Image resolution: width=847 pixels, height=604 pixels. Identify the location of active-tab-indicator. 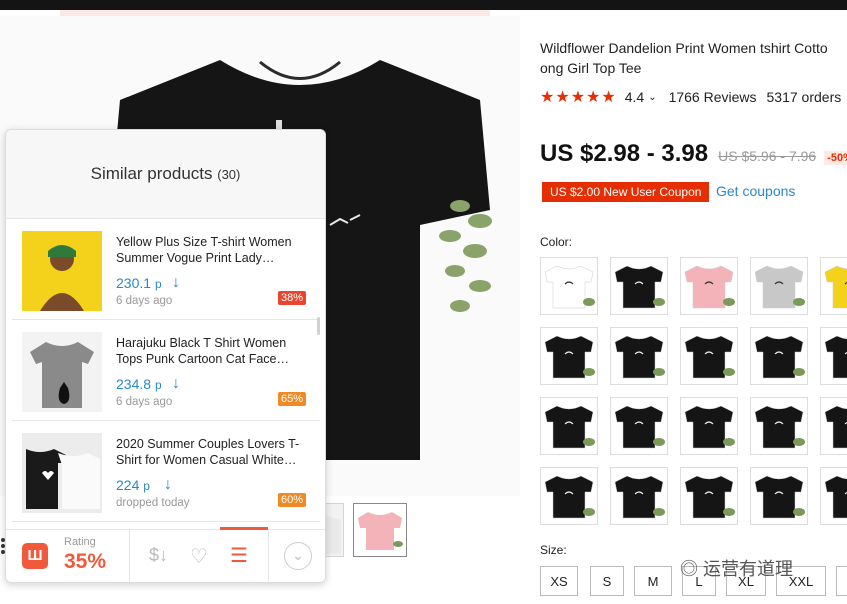
(244, 528).